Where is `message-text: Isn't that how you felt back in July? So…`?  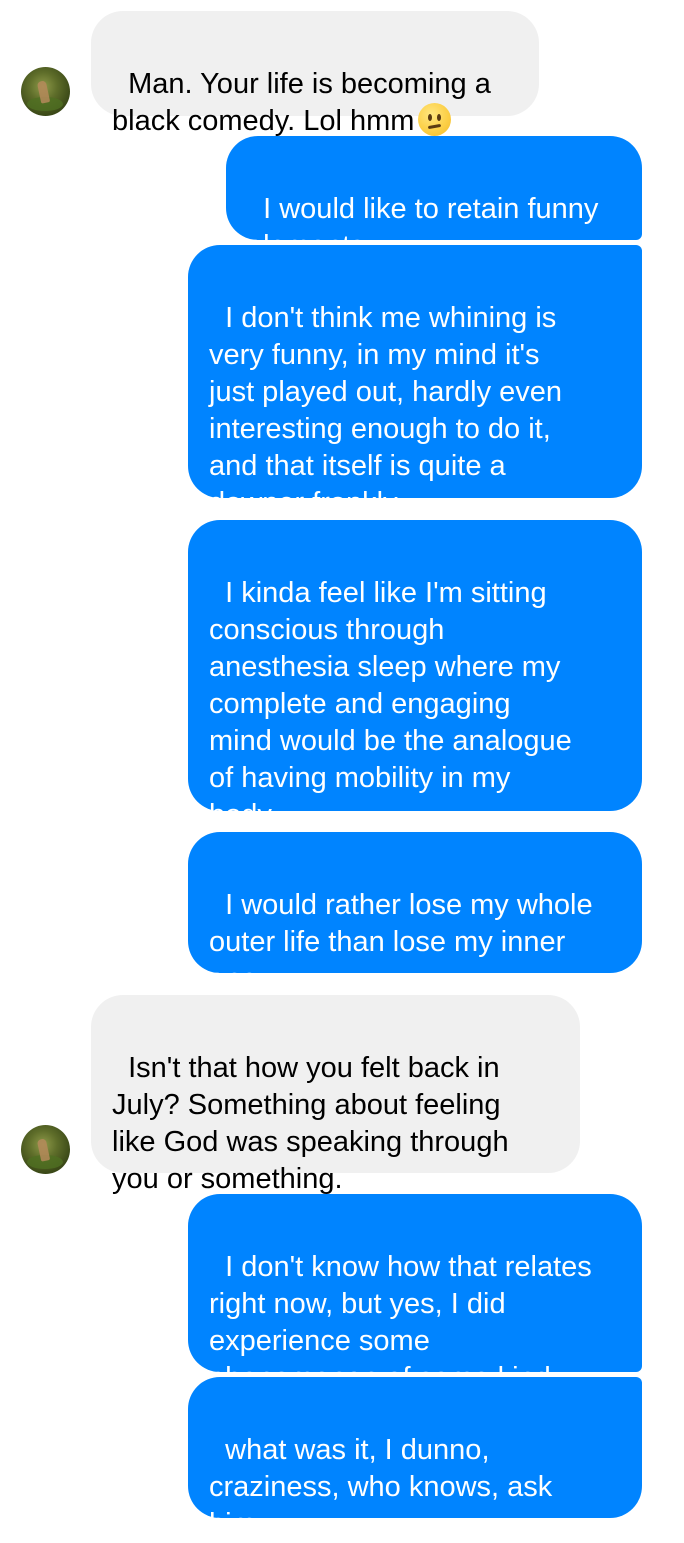 message-text: Isn't that how you felt back in July? So… is located at coordinates (310, 1123).